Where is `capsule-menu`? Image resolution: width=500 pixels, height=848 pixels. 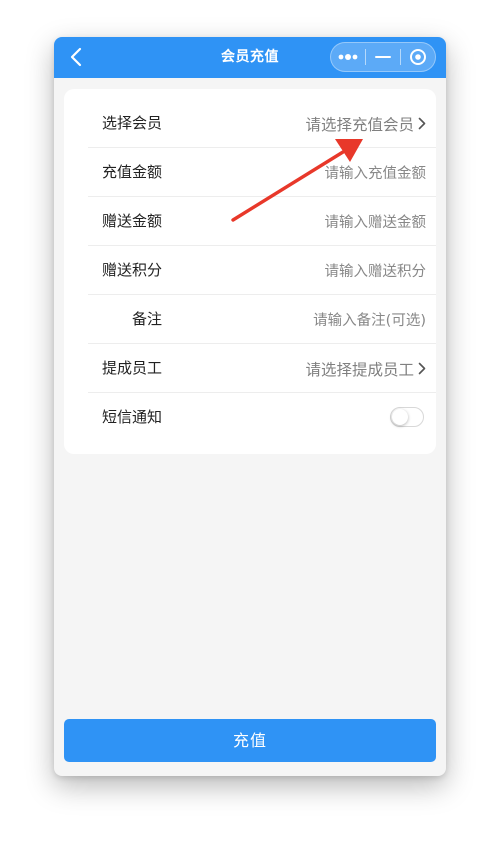 capsule-menu is located at coordinates (383, 57).